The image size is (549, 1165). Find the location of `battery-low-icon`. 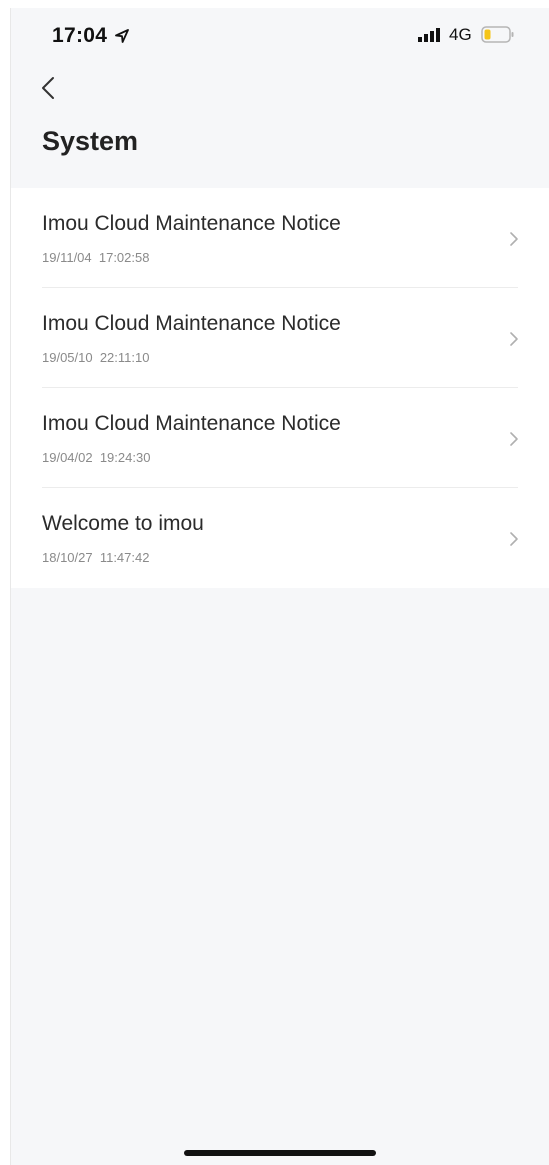

battery-low-icon is located at coordinates (497, 34).